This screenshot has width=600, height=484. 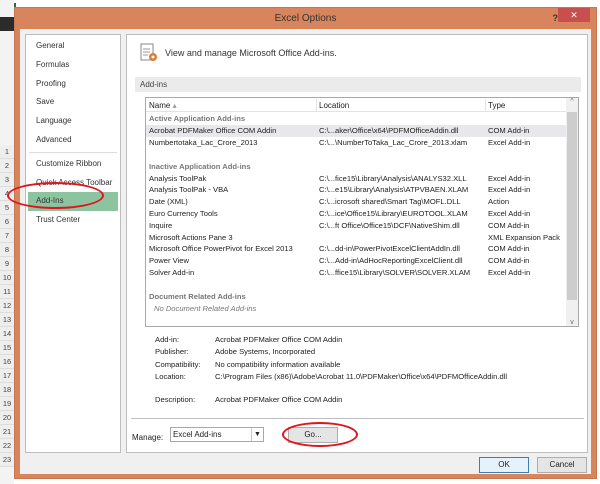 What do you see at coordinates (7, 446) in the screenshot?
I see `excel-row-number: 22` at bounding box center [7, 446].